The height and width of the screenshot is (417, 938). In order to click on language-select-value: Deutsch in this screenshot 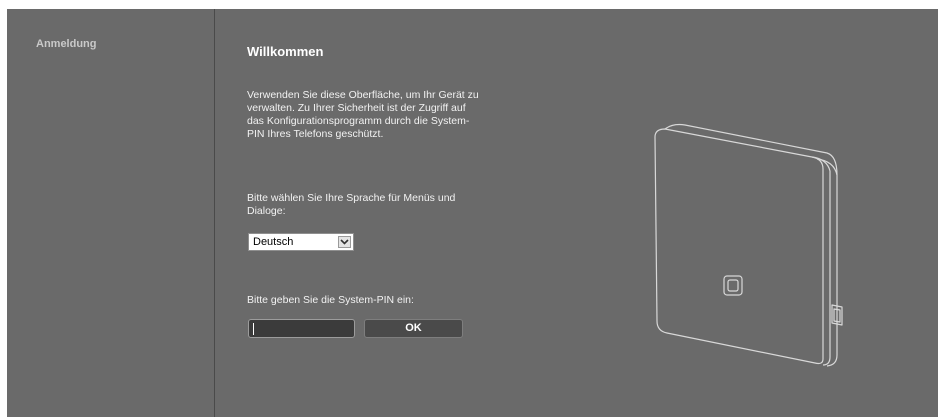, I will do `click(273, 242)`.